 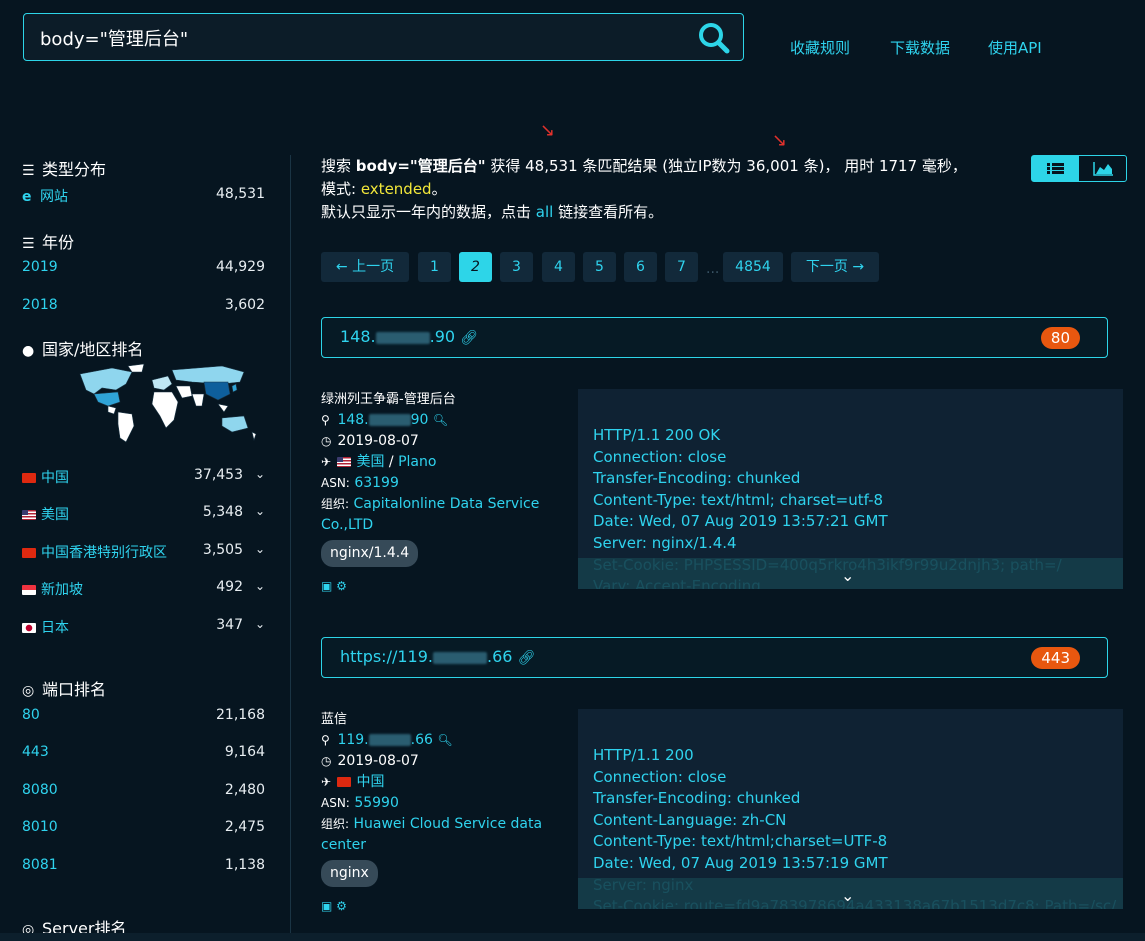 I want to click on result-url-link: https://119. .66 🔗︎, so click(x=437, y=656).